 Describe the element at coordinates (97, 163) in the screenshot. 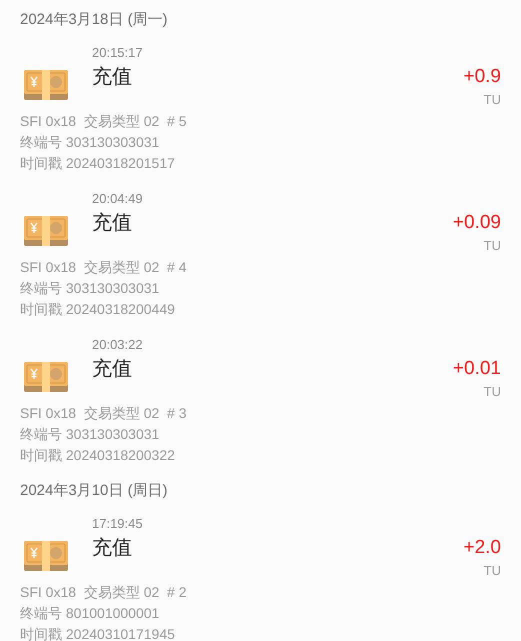

I see `transaction-detail: 时间戳 20240318201517` at that location.